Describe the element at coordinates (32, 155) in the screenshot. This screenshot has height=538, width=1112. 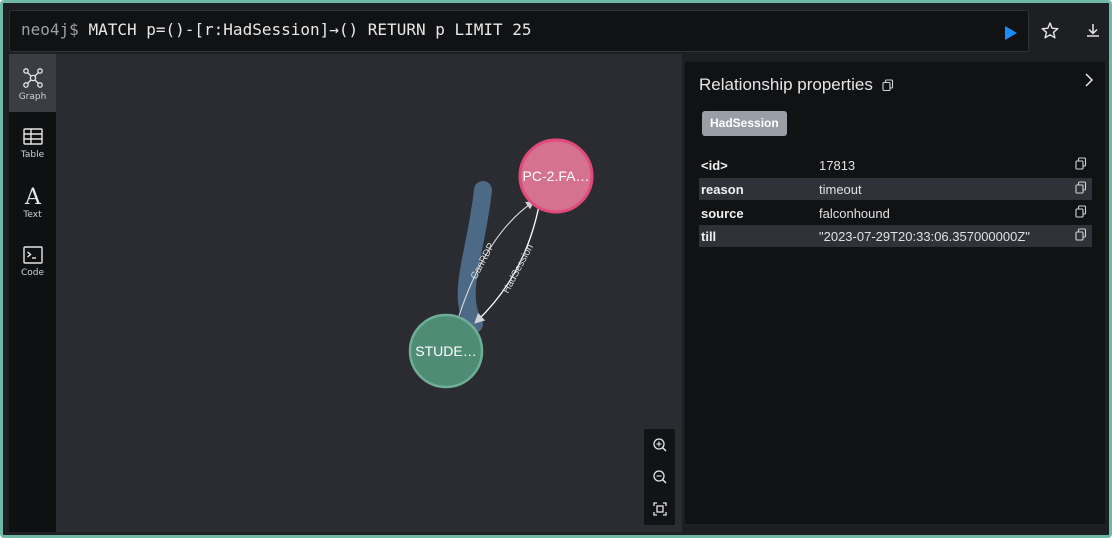
I see `nav-table-label: Table` at that location.